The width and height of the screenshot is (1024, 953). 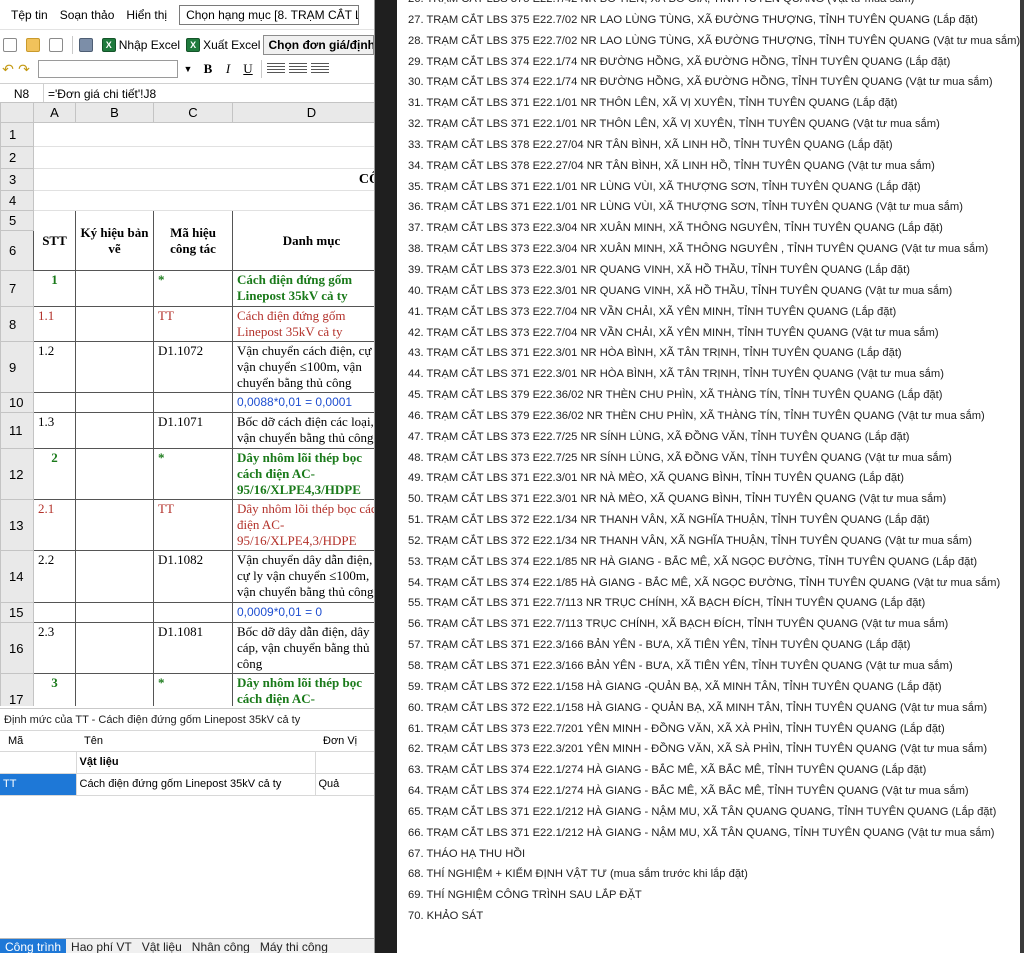 I want to click on save-button, so click(x=57, y=45).